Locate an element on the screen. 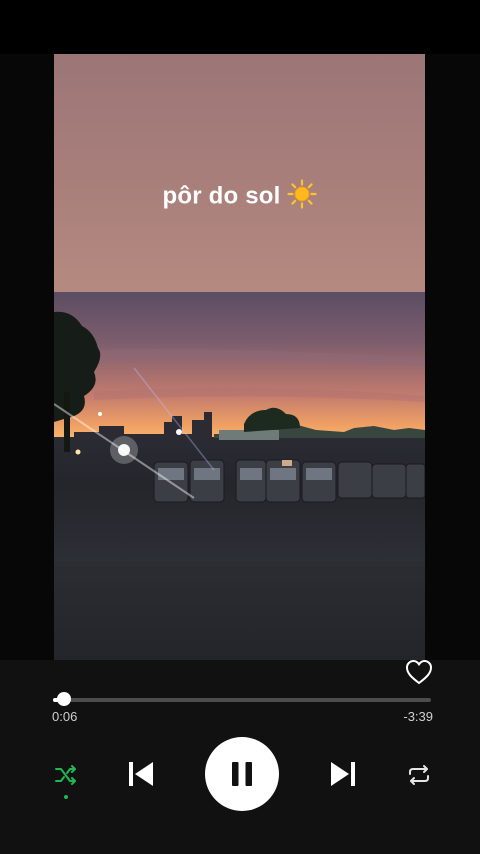 The image size is (480, 854). video-caption: pôr do sol is located at coordinates (239, 195).